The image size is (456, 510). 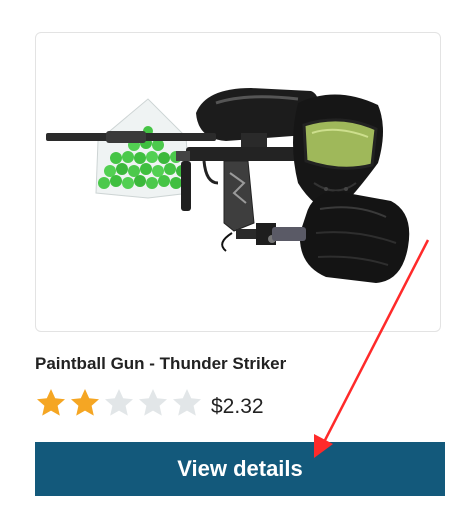 I want to click on product-title: Paintball Gun - Thunder Striker, so click(x=160, y=364).